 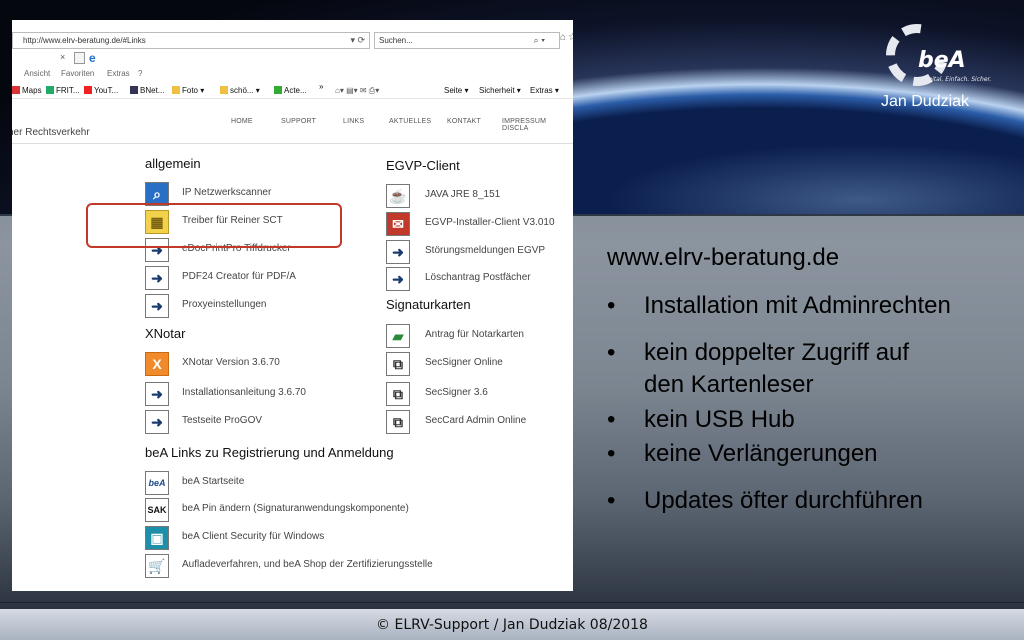 What do you see at coordinates (278, 90) in the screenshot?
I see `acte-icon` at bounding box center [278, 90].